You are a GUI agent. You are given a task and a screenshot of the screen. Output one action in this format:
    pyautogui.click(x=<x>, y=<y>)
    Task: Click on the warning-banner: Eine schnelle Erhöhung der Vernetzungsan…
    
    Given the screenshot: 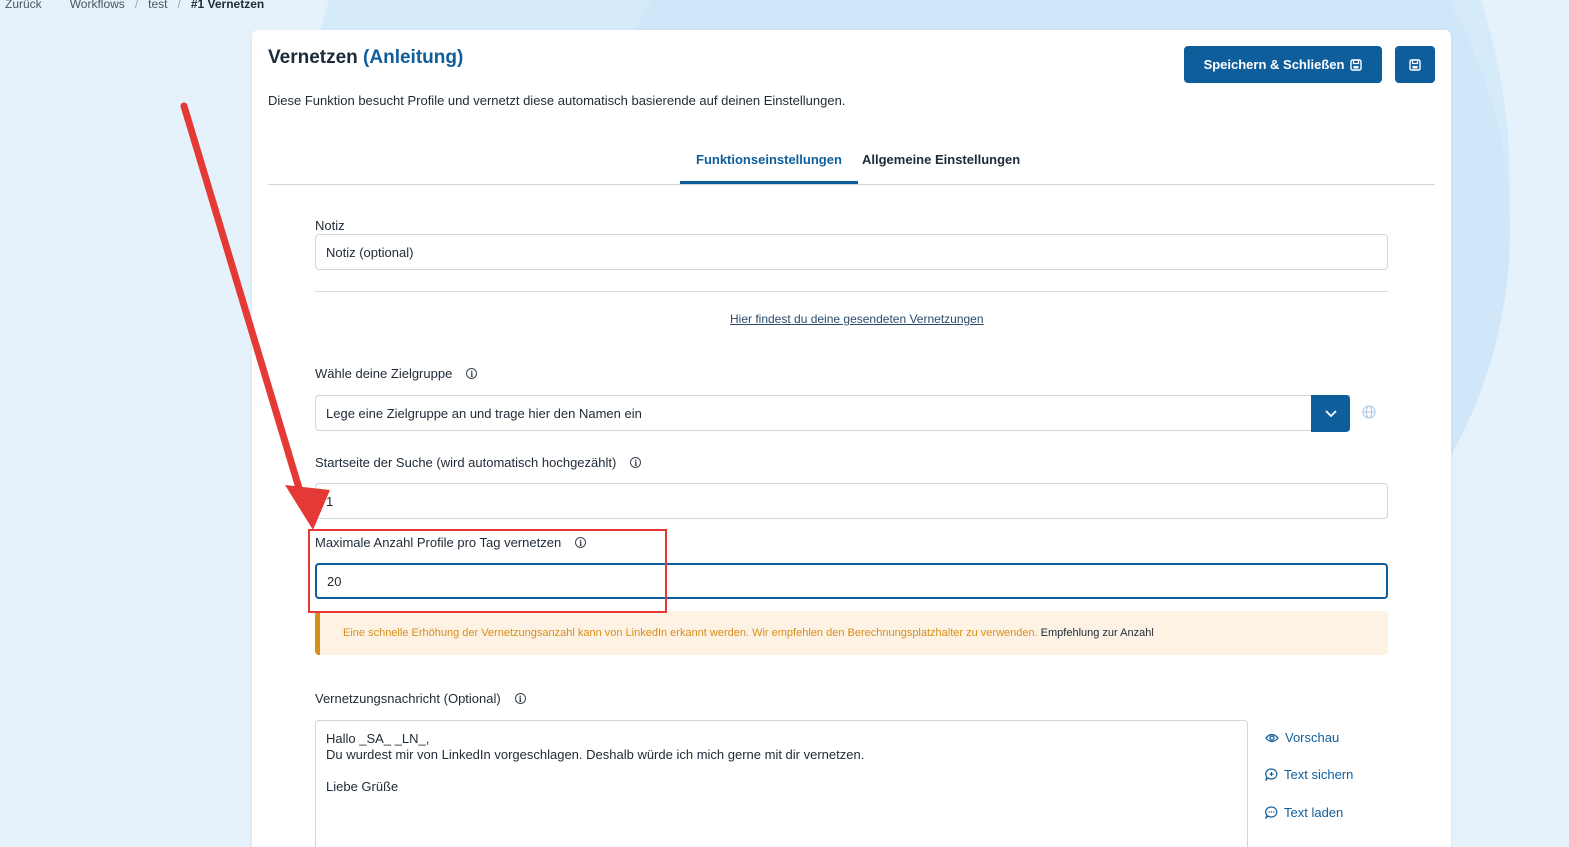 What is the action you would take?
    pyautogui.click(x=851, y=633)
    